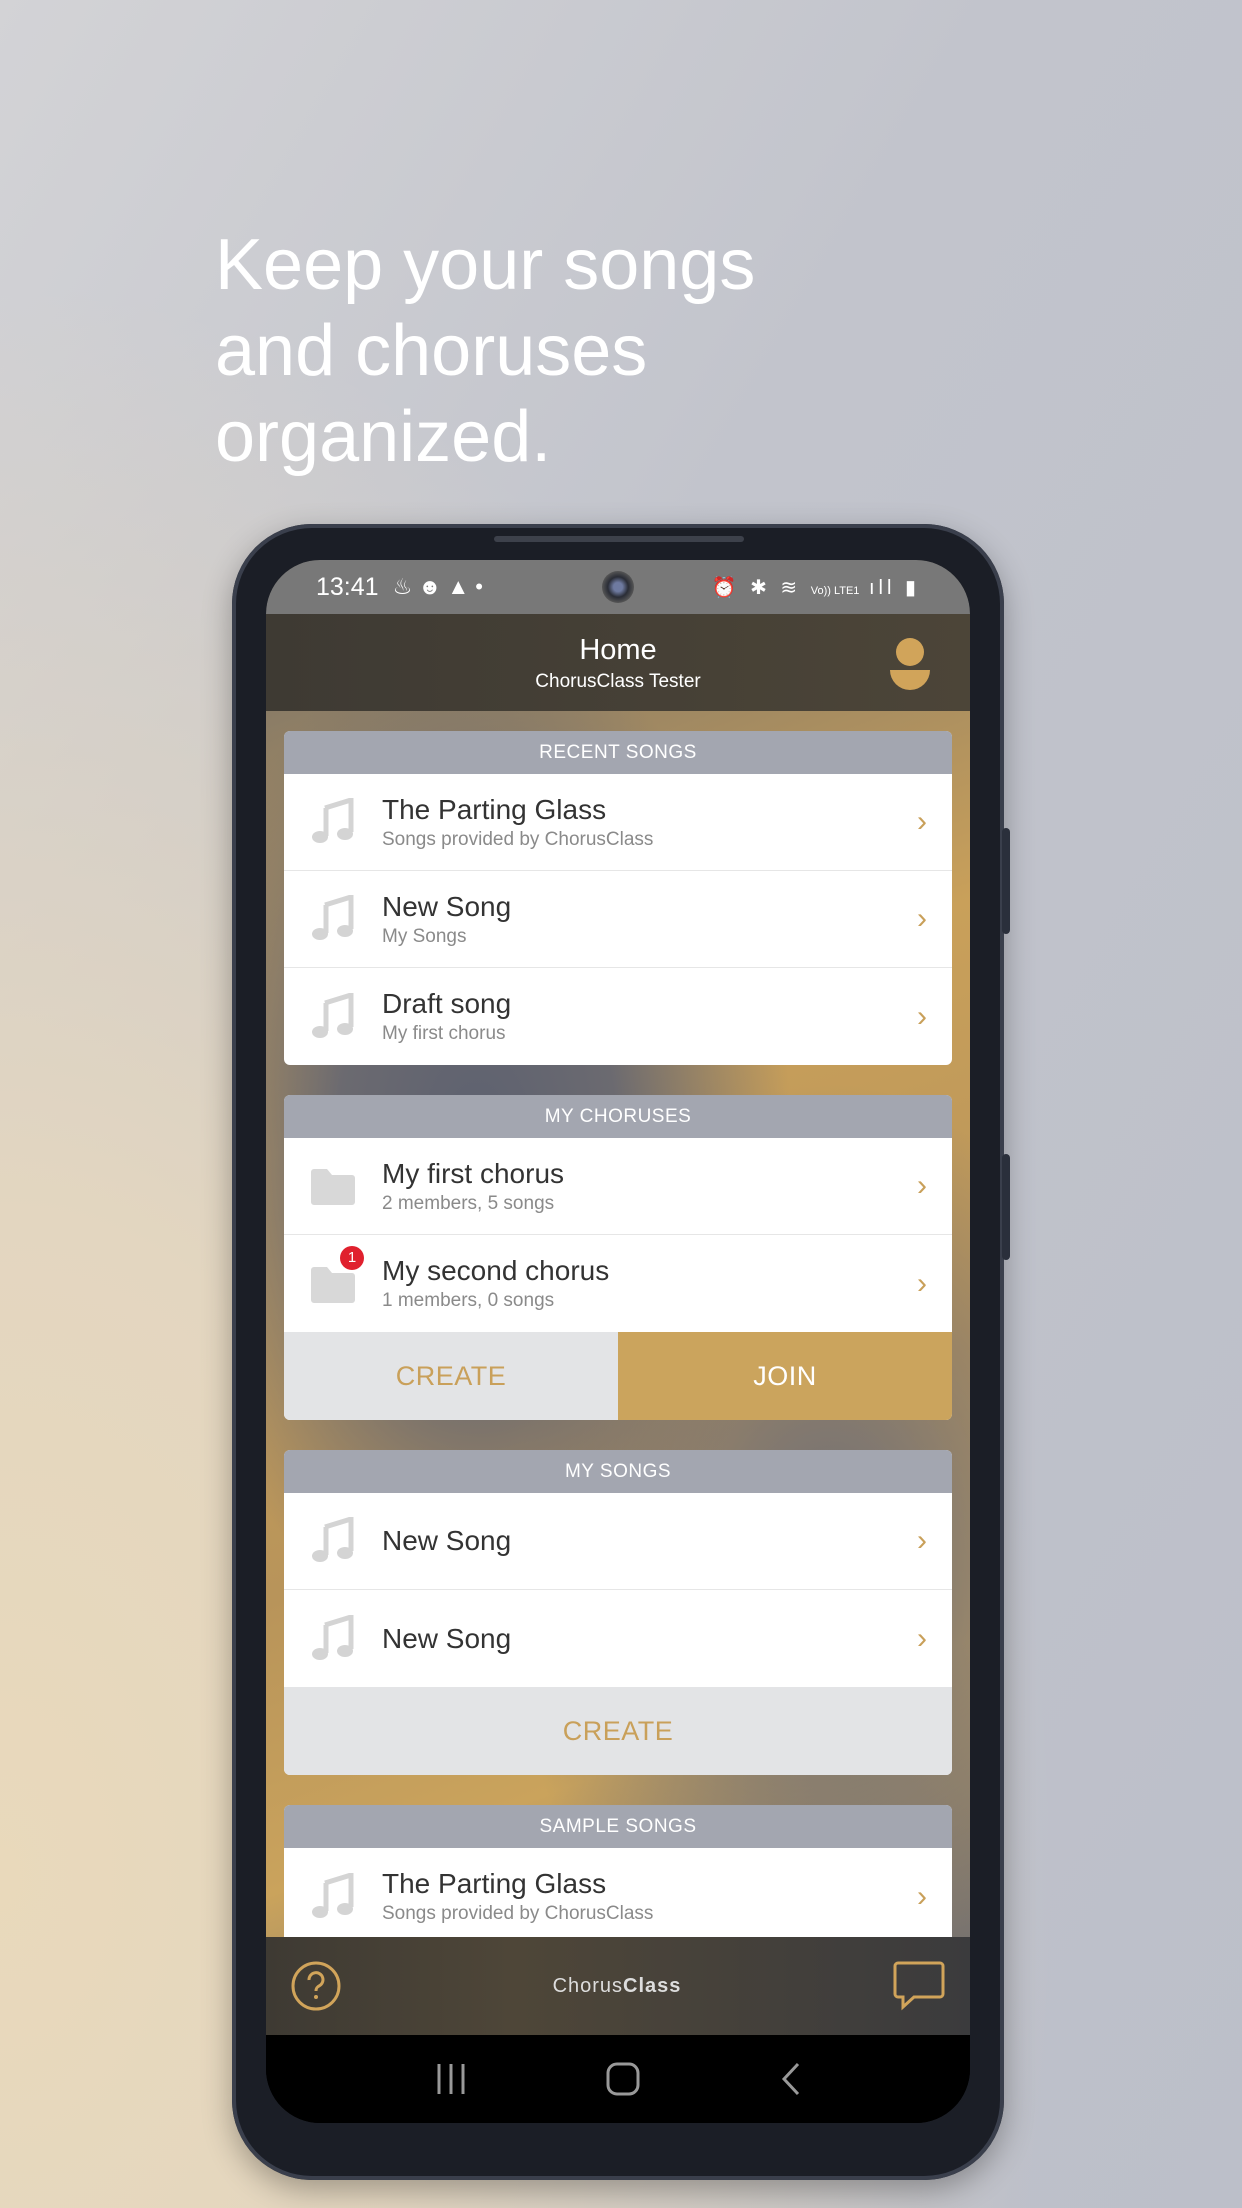 The height and width of the screenshot is (2208, 1242). I want to click on camera-icon, so click(618, 587).